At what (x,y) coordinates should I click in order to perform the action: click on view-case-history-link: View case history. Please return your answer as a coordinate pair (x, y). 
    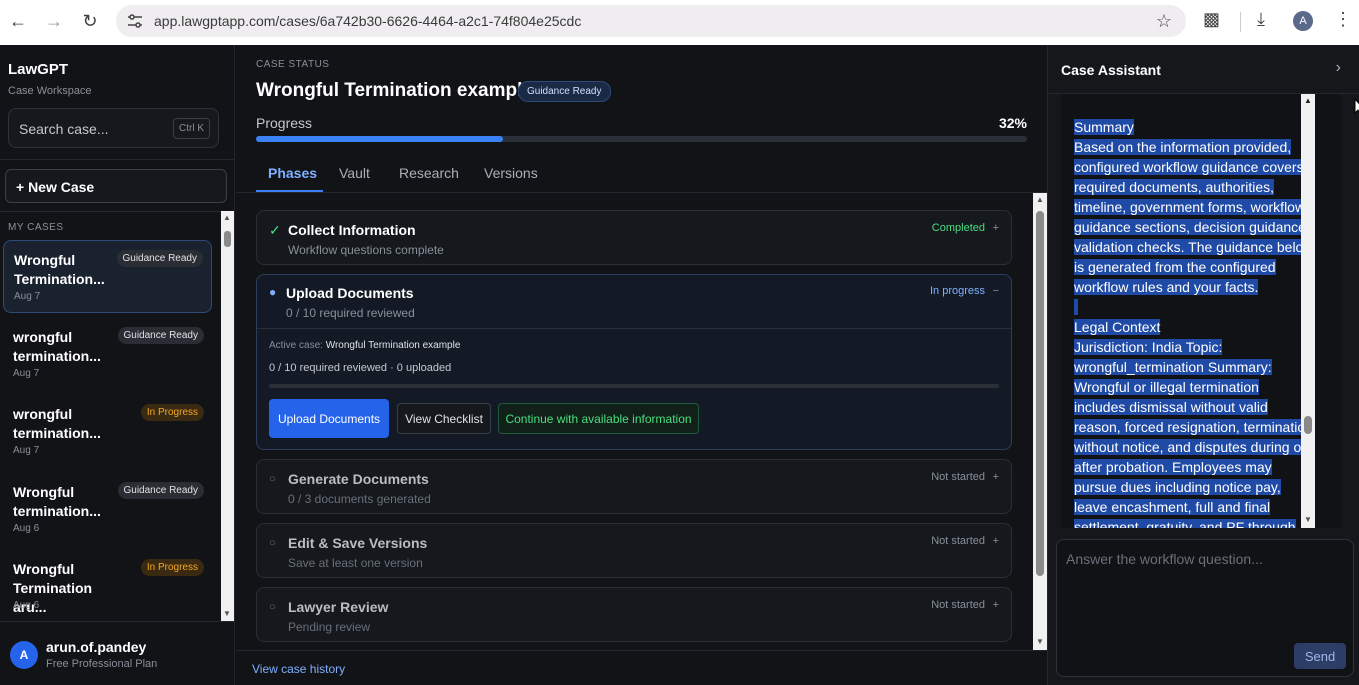
    Looking at the image, I should click on (298, 669).